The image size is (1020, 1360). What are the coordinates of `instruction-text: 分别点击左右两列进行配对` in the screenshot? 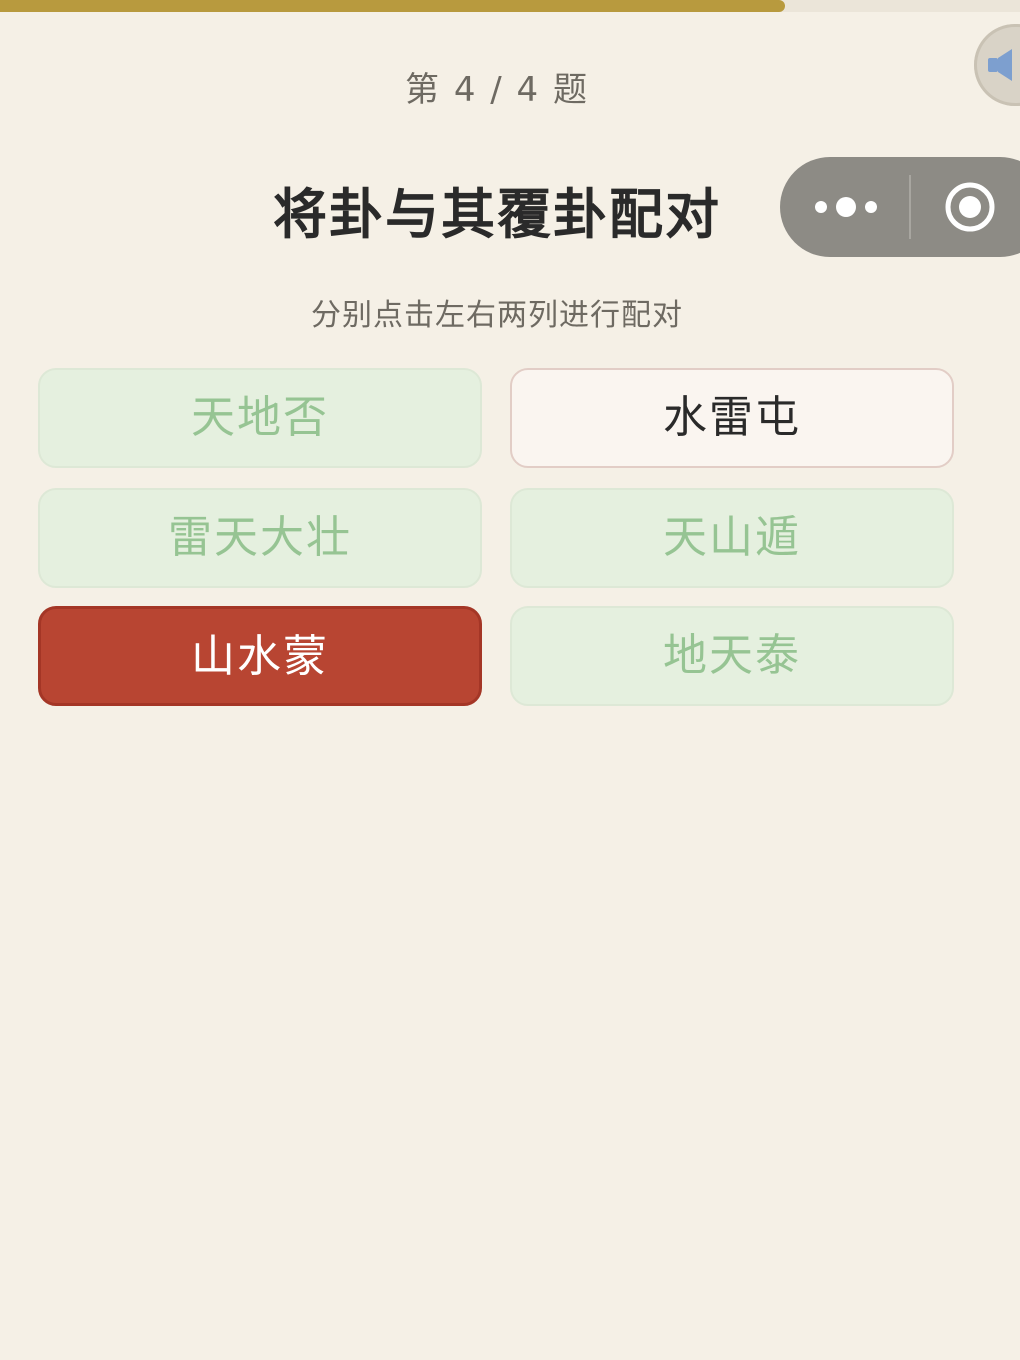 It's located at (497, 315).